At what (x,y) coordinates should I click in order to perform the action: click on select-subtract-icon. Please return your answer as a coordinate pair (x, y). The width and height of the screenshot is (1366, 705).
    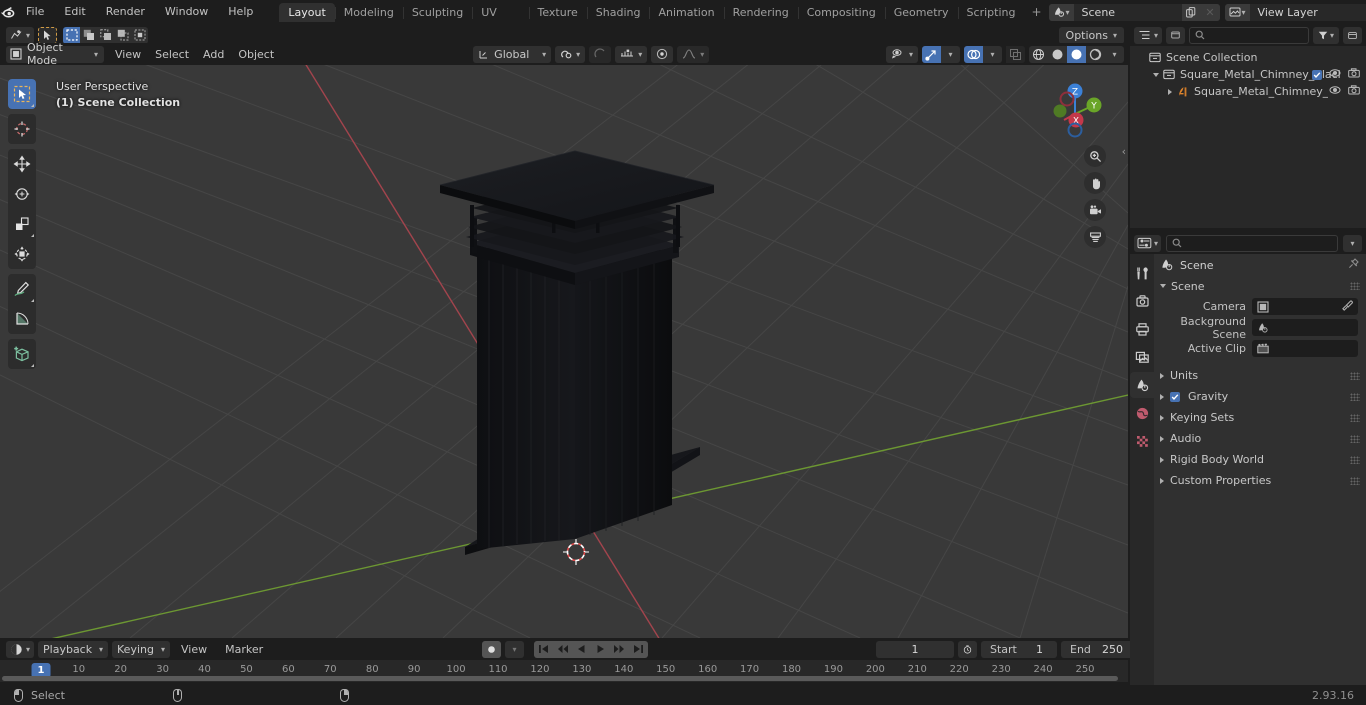
    Looking at the image, I should click on (106, 35).